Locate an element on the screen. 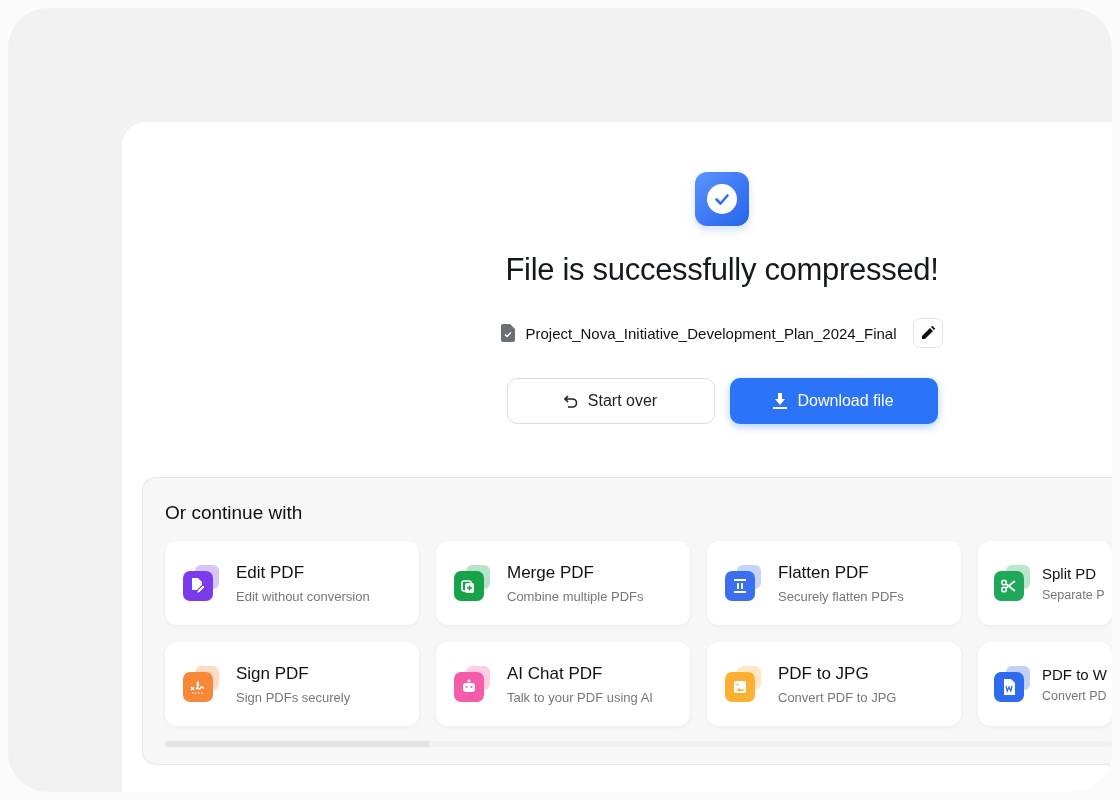  tool-card: Flatten PDF Securely flatten PDFs is located at coordinates (834, 583).